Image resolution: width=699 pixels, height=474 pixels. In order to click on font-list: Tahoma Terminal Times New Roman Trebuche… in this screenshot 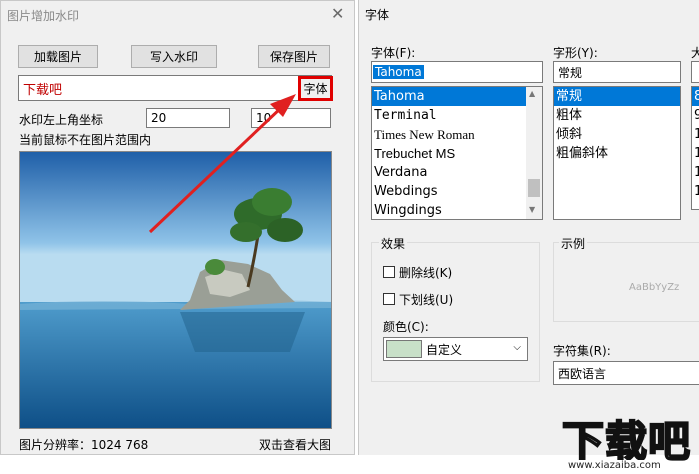, I will do `click(457, 153)`.